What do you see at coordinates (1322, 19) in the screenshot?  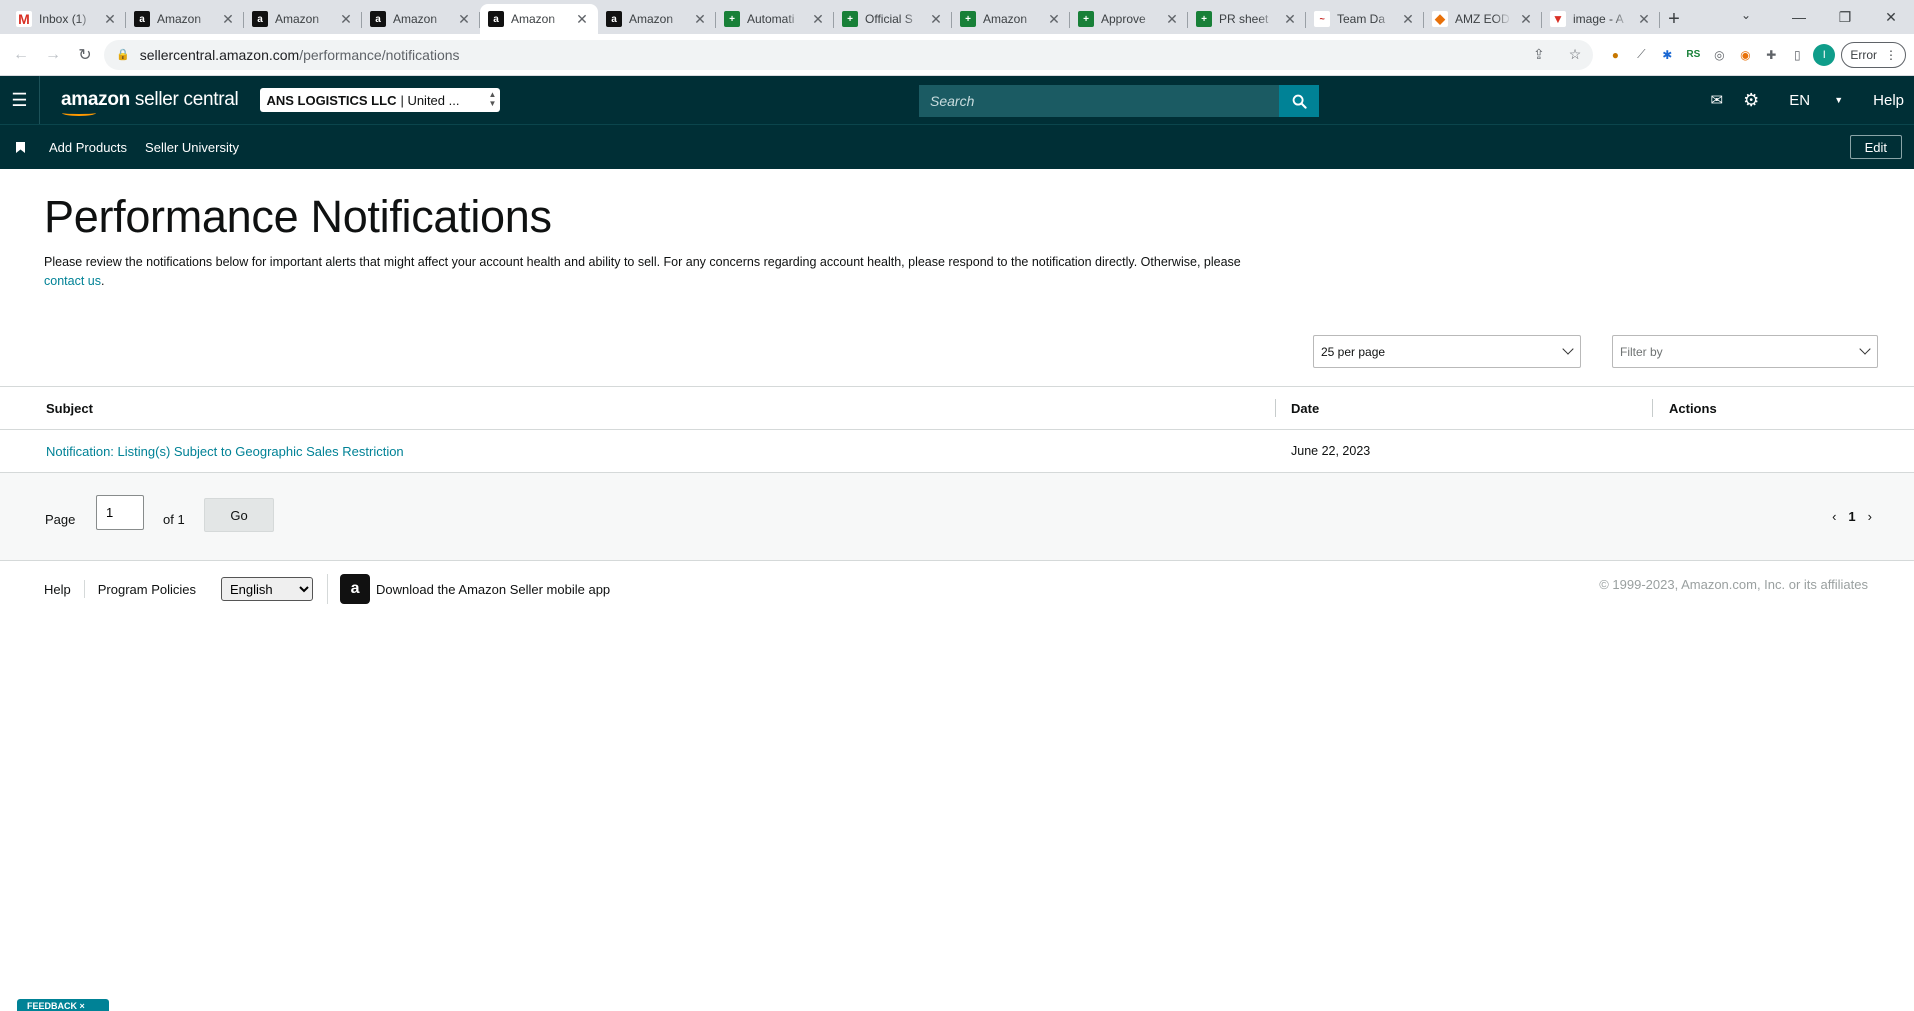 I see `team-icon: ~` at bounding box center [1322, 19].